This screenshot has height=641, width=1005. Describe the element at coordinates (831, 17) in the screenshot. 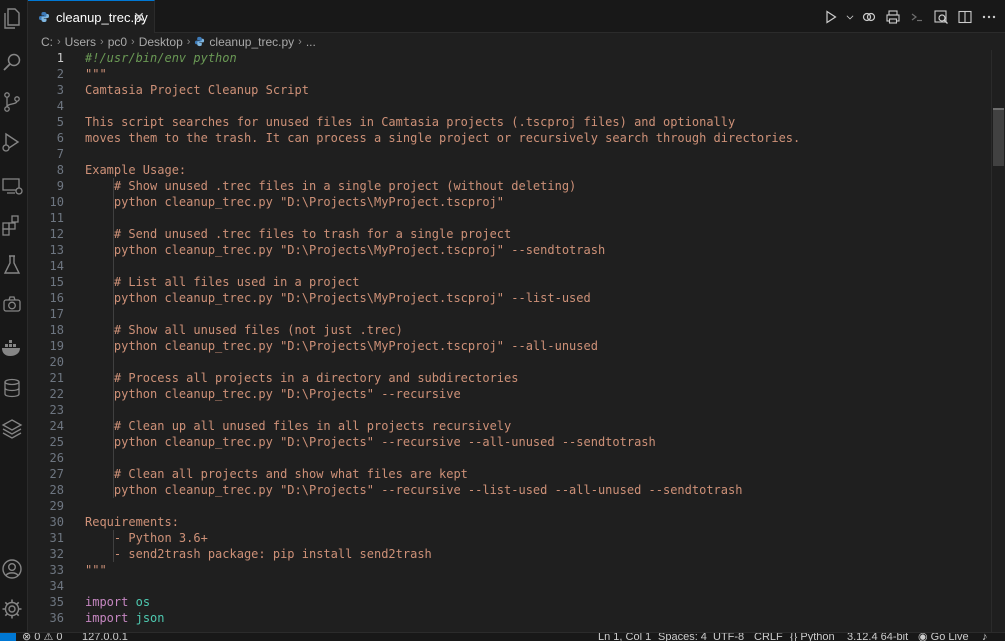

I see `run-icon` at that location.